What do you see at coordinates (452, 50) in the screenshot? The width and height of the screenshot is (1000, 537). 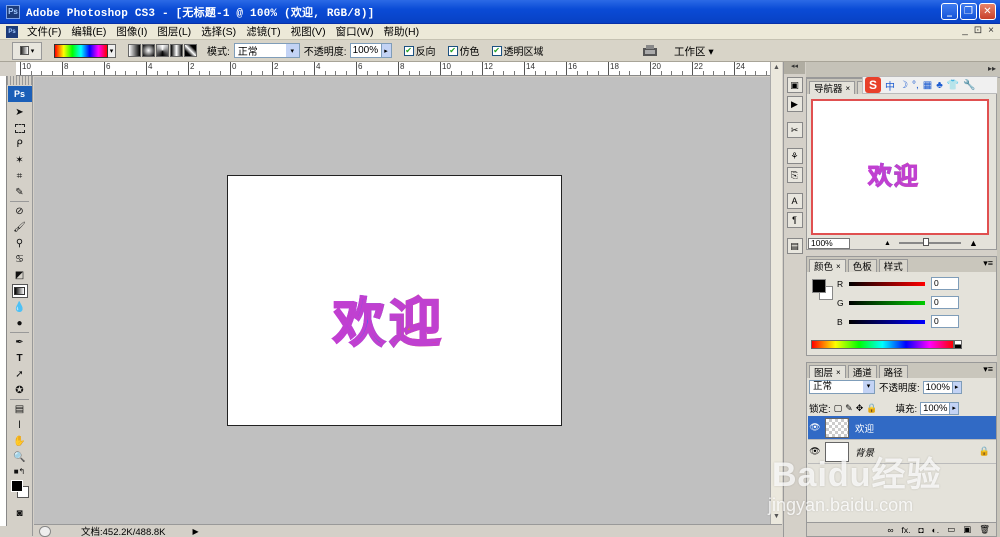 I see `checkbox-dither: ✔` at bounding box center [452, 50].